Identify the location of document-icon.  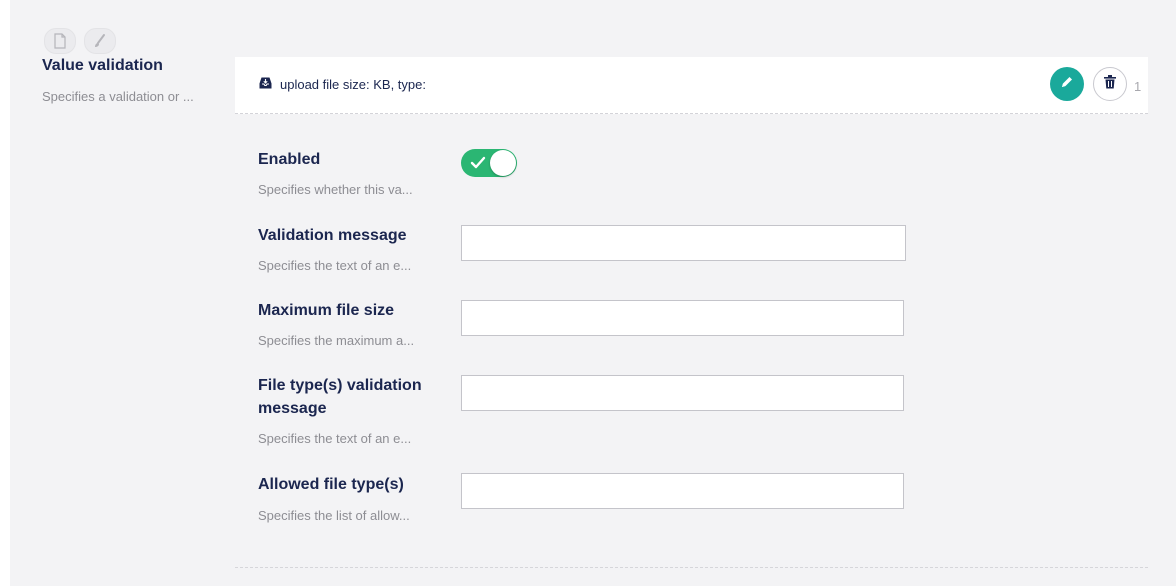
(60, 41).